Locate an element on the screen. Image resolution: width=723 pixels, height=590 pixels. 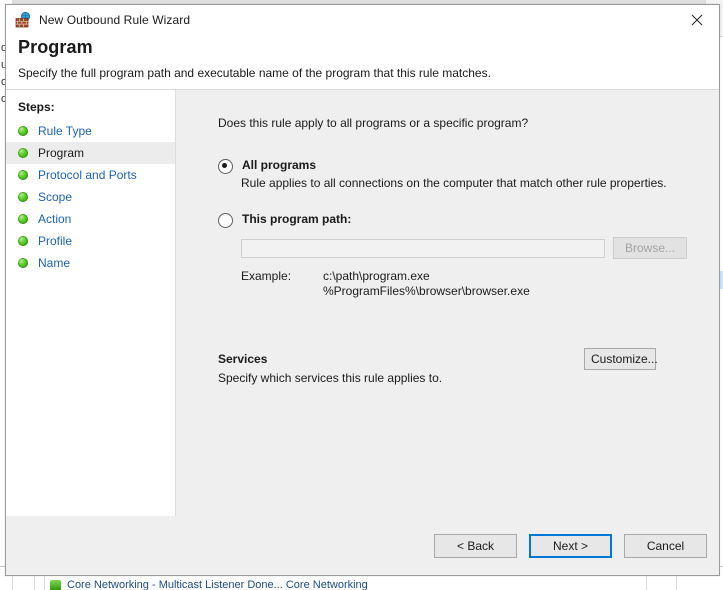
example-path-1: c:\path\program.exe is located at coordinates (426, 276).